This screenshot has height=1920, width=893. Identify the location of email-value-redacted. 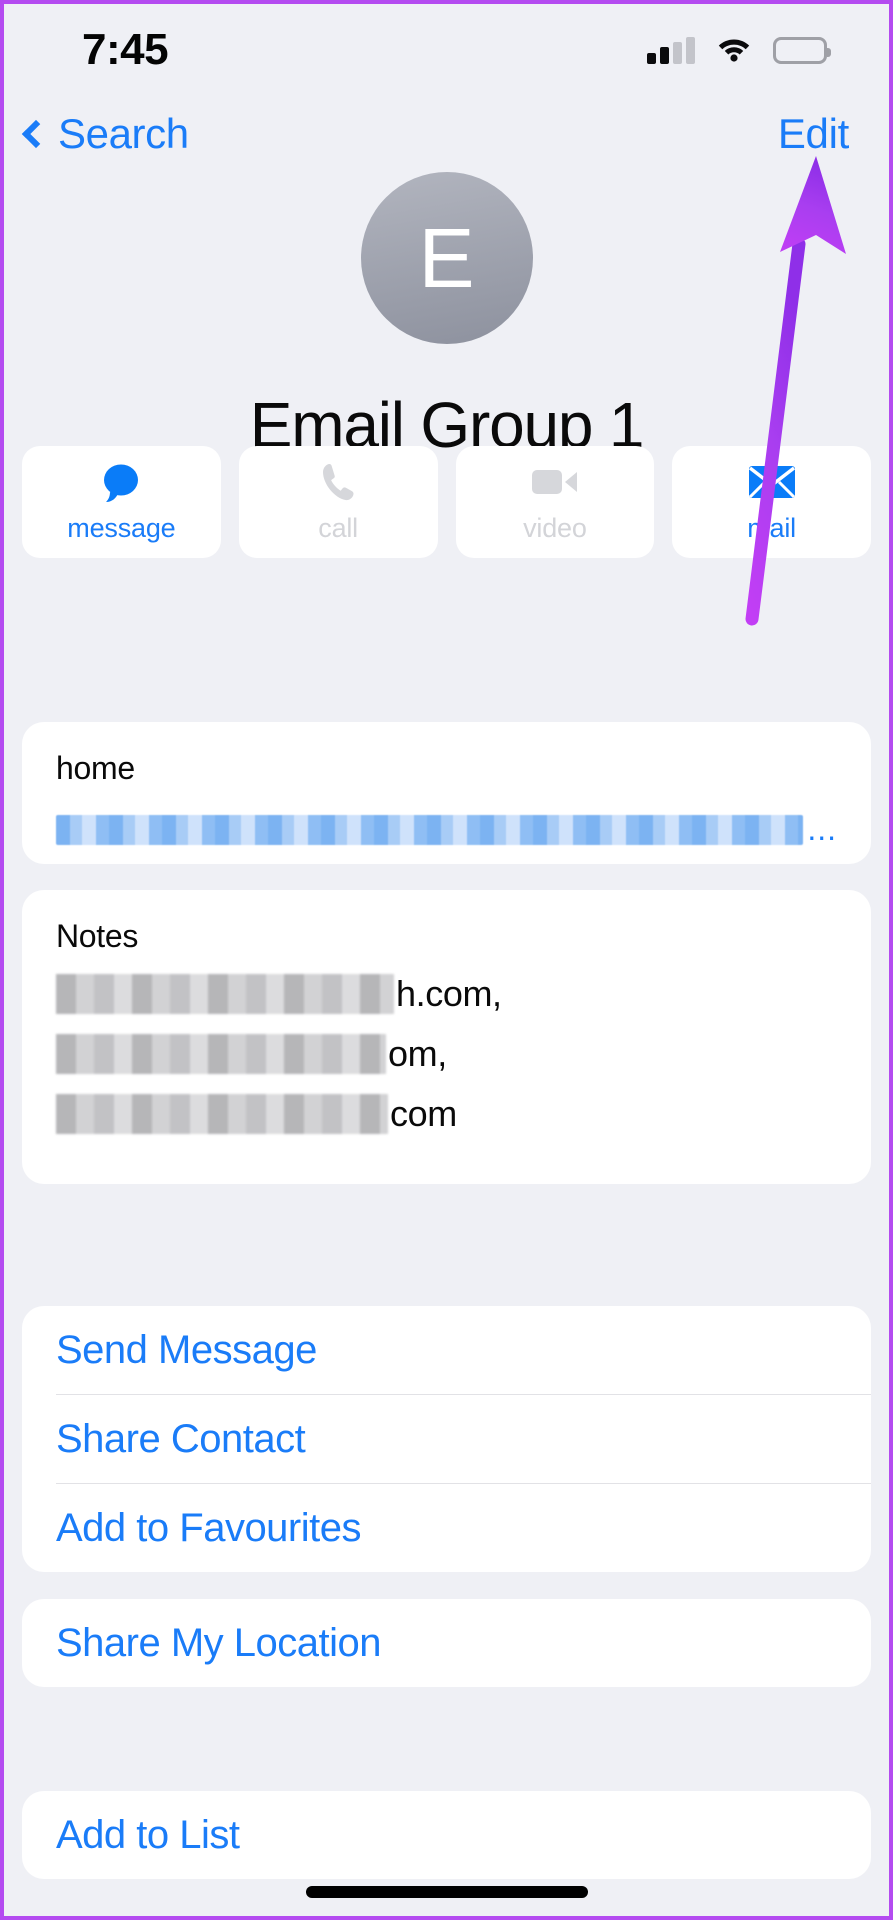
(430, 829).